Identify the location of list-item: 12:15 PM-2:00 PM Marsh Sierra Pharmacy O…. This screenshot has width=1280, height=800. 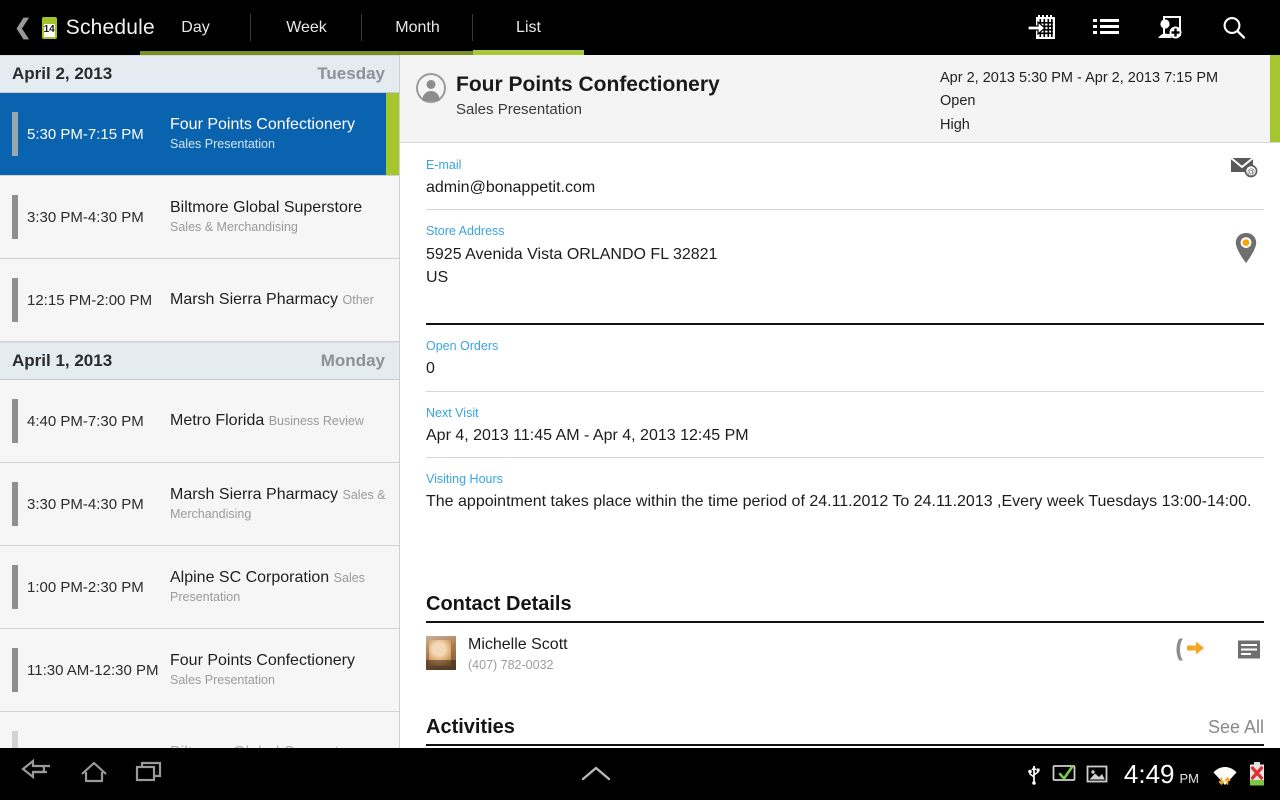
(199, 300).